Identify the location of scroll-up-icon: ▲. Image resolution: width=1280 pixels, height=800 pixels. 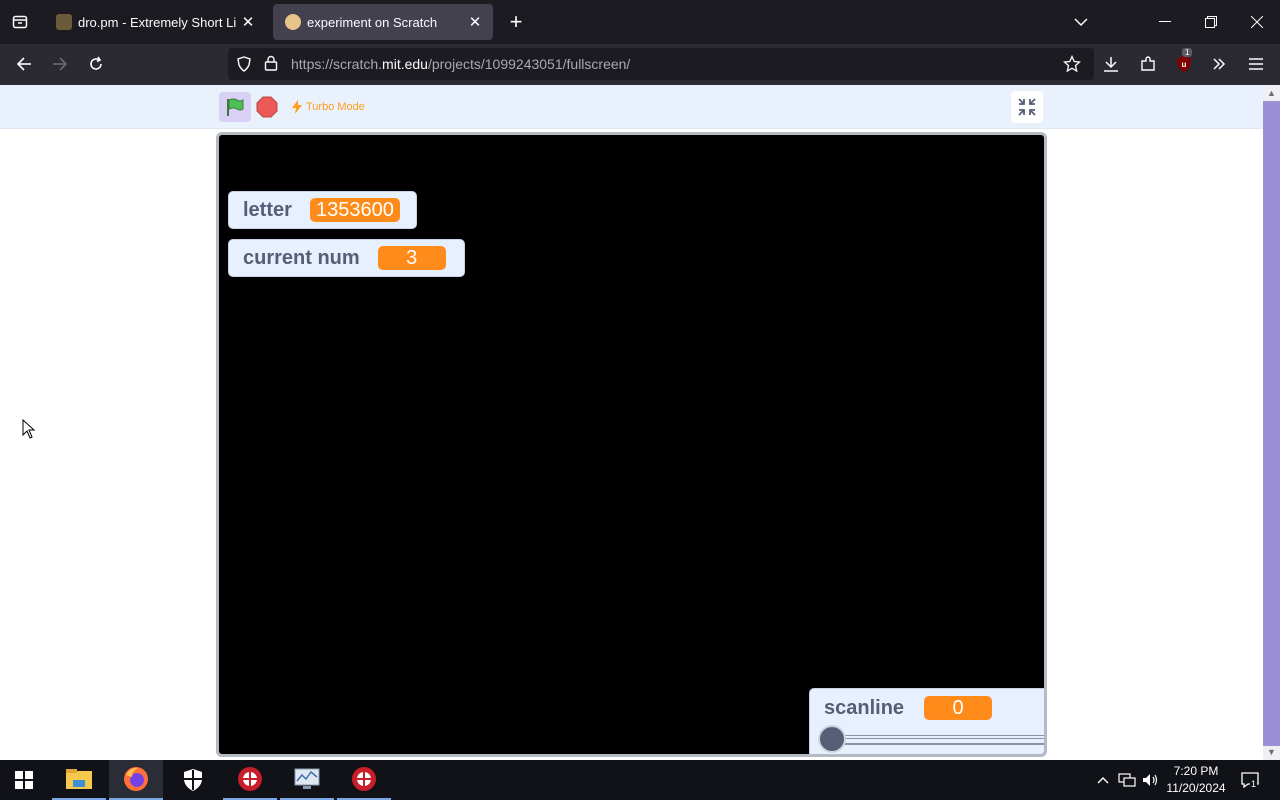
(1271, 93).